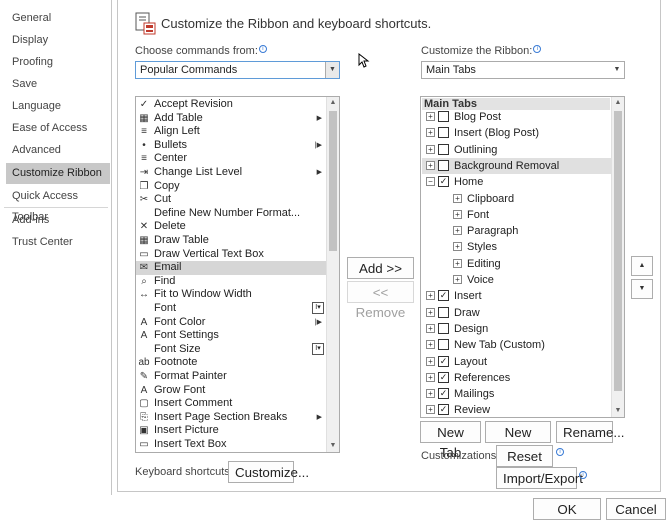 The image size is (670, 525). What do you see at coordinates (231, 295) in the screenshot?
I see `command-item: ↔ Fit to Window Width` at bounding box center [231, 295].